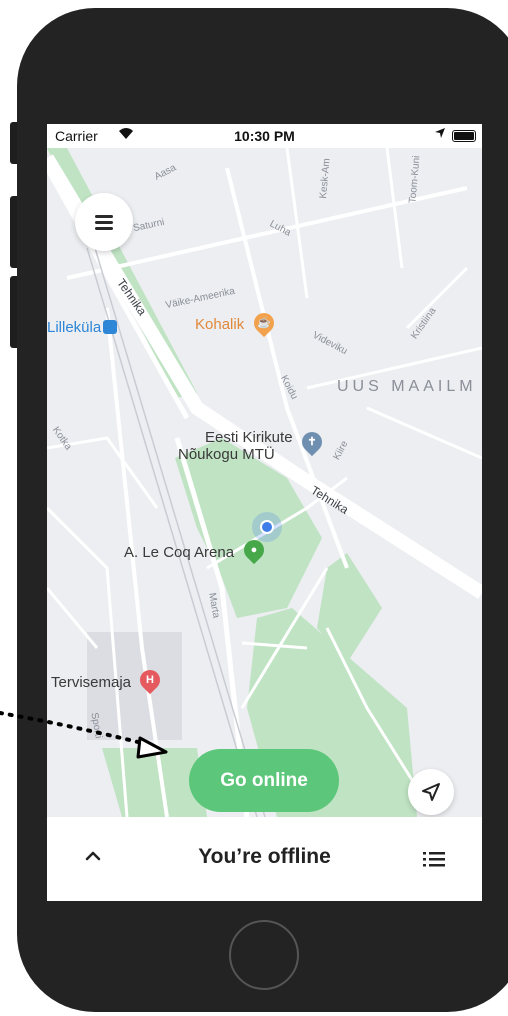 This screenshot has width=508, height=1016. Describe the element at coordinates (84, 735) in the screenshot. I see `annotation-arrow` at that location.